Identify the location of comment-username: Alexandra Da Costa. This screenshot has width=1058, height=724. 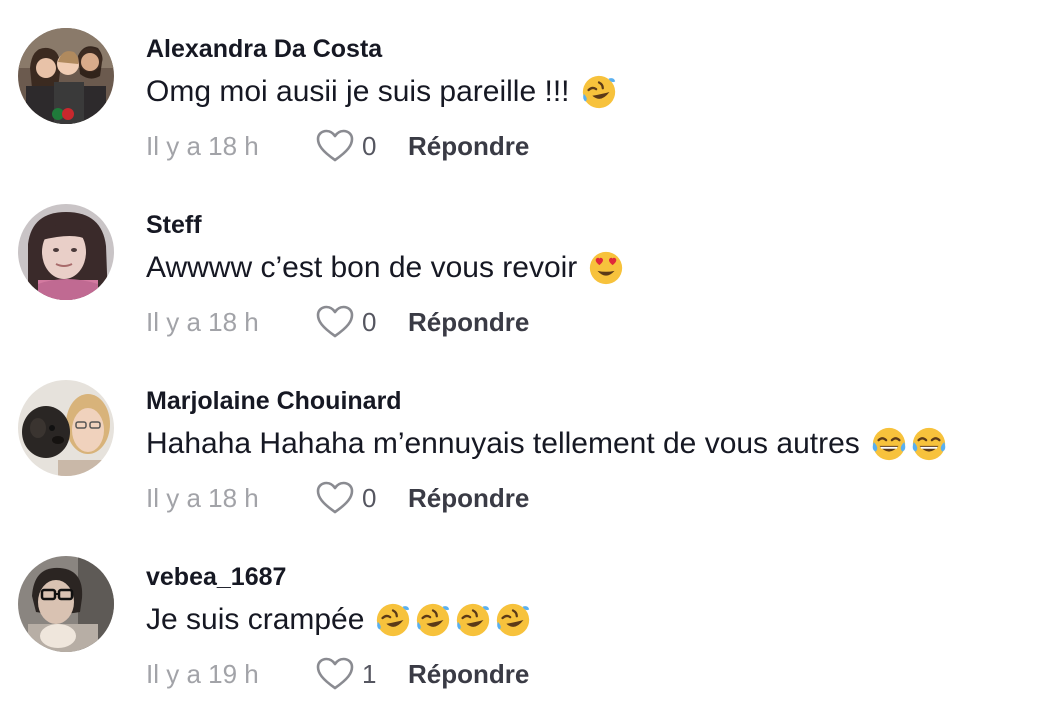
(264, 49).